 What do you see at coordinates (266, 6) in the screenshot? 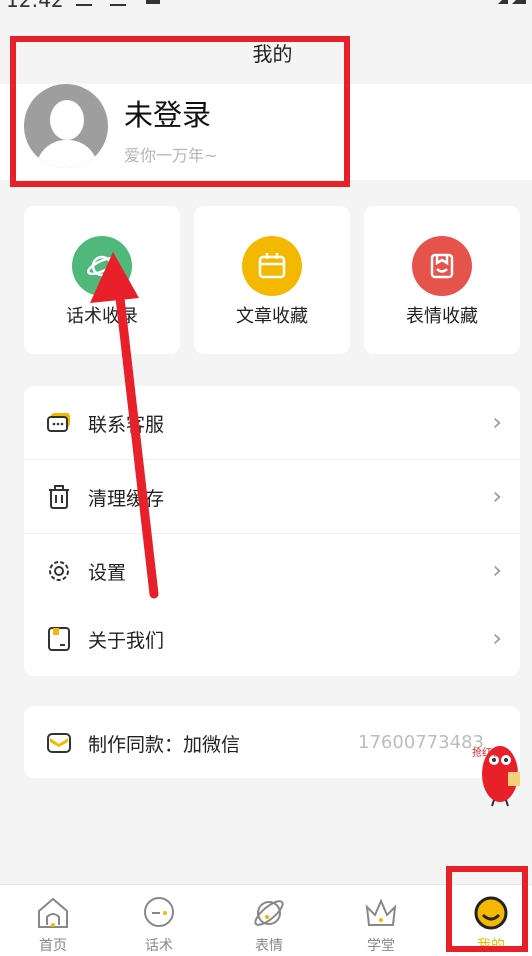
I see `status-bar: 12:42` at bounding box center [266, 6].